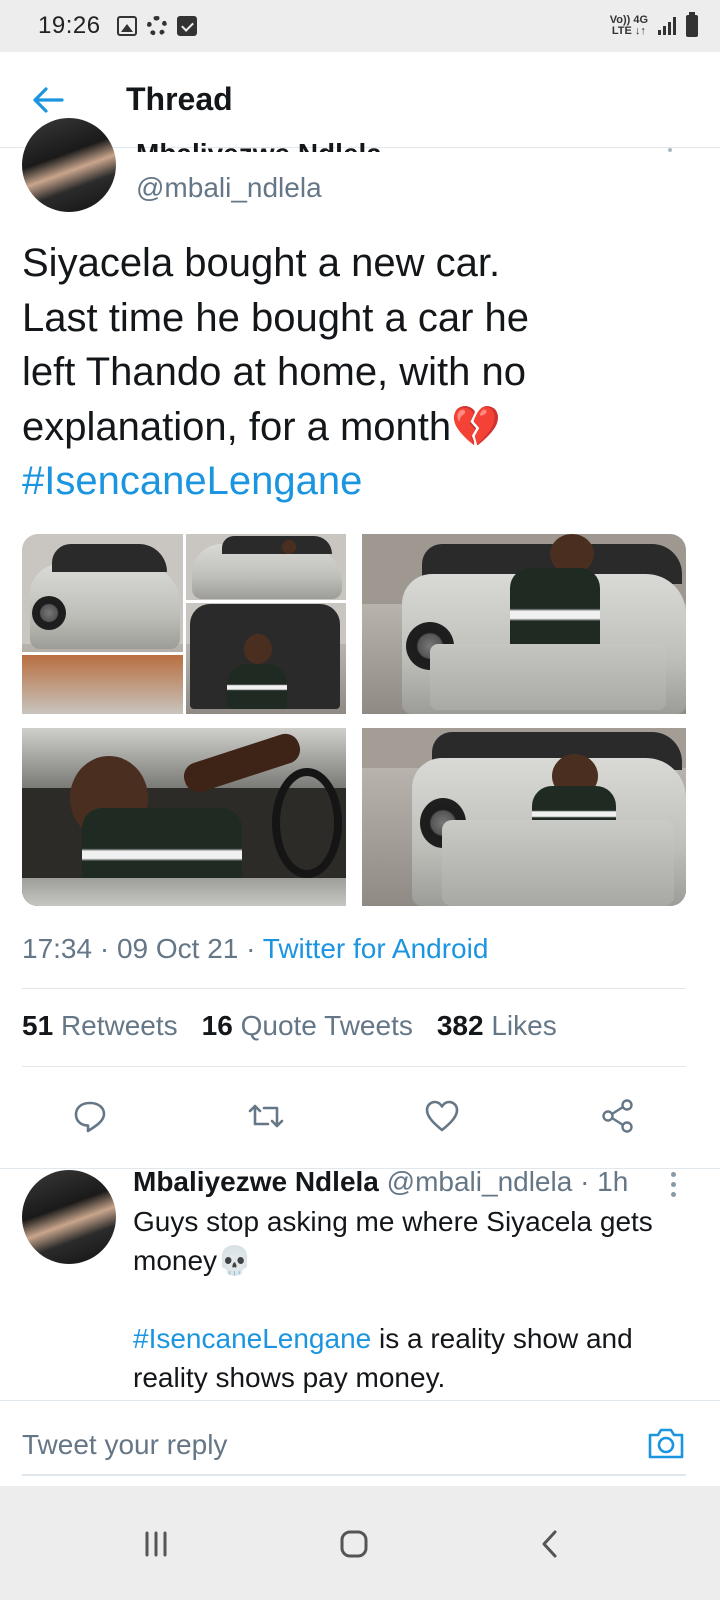 Image resolution: width=720 pixels, height=1600 pixels. What do you see at coordinates (259, 142) in the screenshot?
I see `author-name: Mbaliyezwe Ndlela` at bounding box center [259, 142].